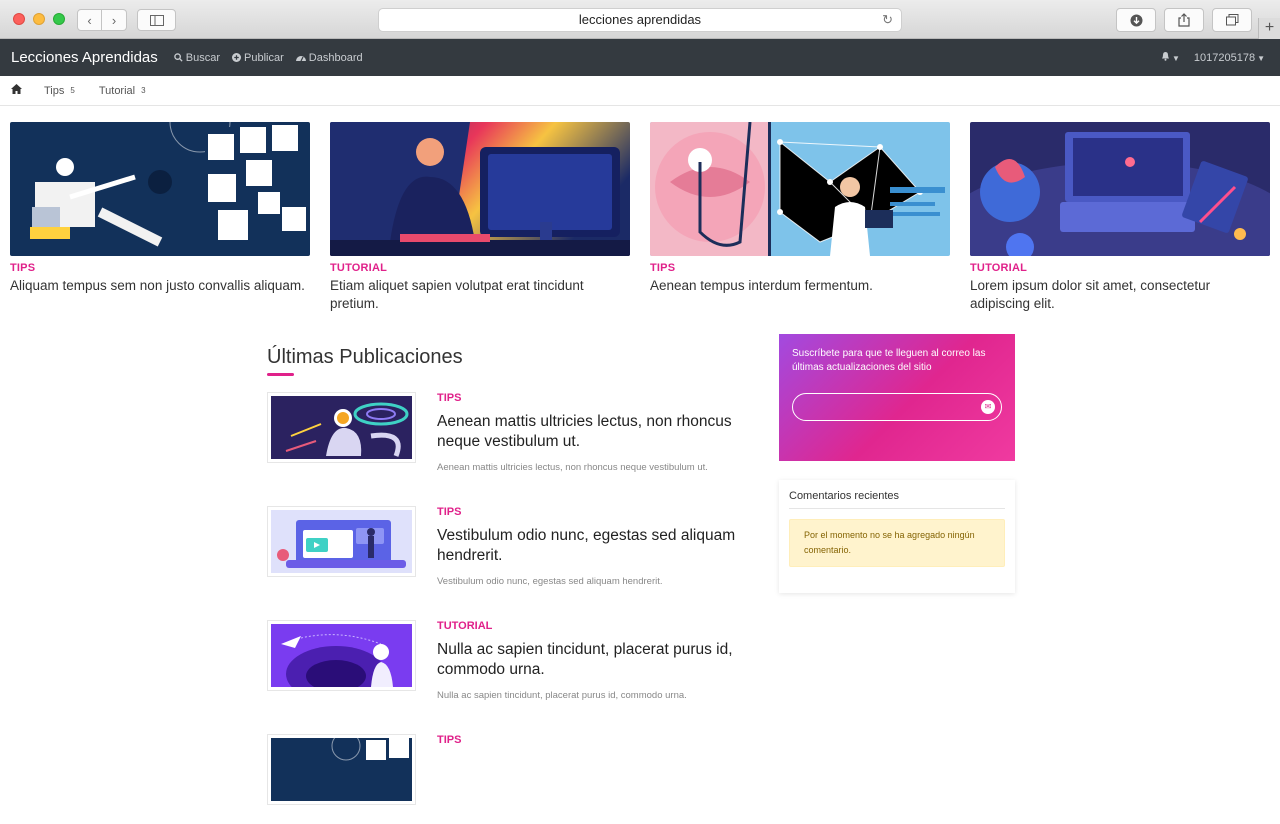 This screenshot has height=824, width=1280. I want to click on window-controls, so click(39, 19).